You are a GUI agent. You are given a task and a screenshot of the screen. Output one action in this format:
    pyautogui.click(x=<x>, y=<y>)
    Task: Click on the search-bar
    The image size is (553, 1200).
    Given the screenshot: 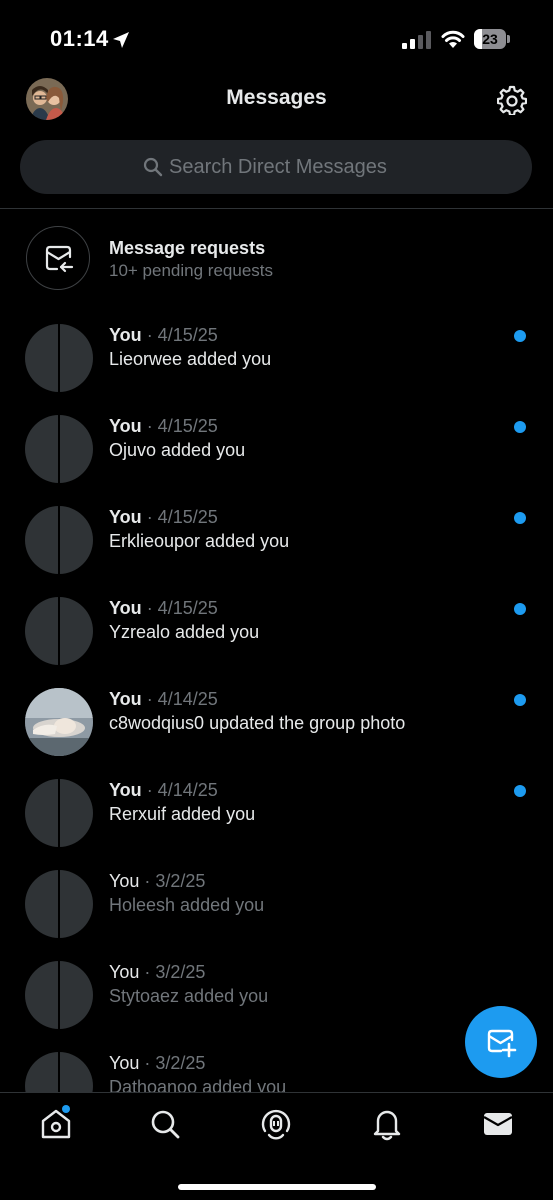 What is the action you would take?
    pyautogui.click(x=276, y=167)
    